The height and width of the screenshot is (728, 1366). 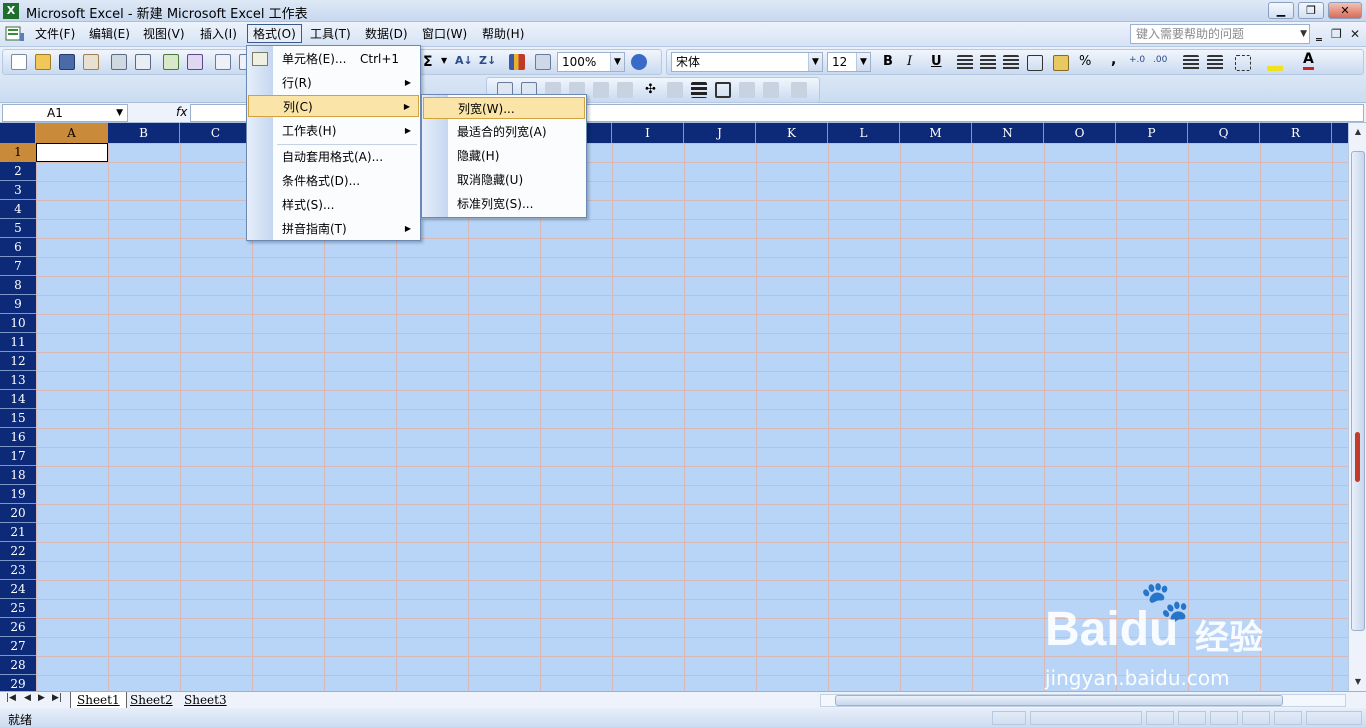 What do you see at coordinates (504, 180) in the screenshot?
I see `submenu-item-unhide: 取消隐藏(U)` at bounding box center [504, 180].